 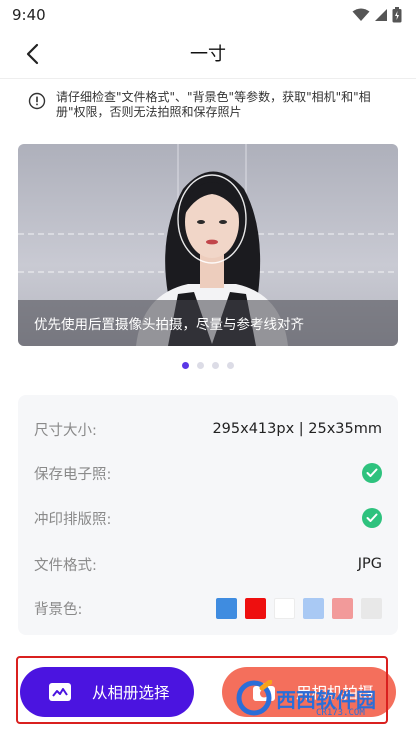 I want to click on spec-row-format: 文件格式: JPG, so click(x=208, y=564).